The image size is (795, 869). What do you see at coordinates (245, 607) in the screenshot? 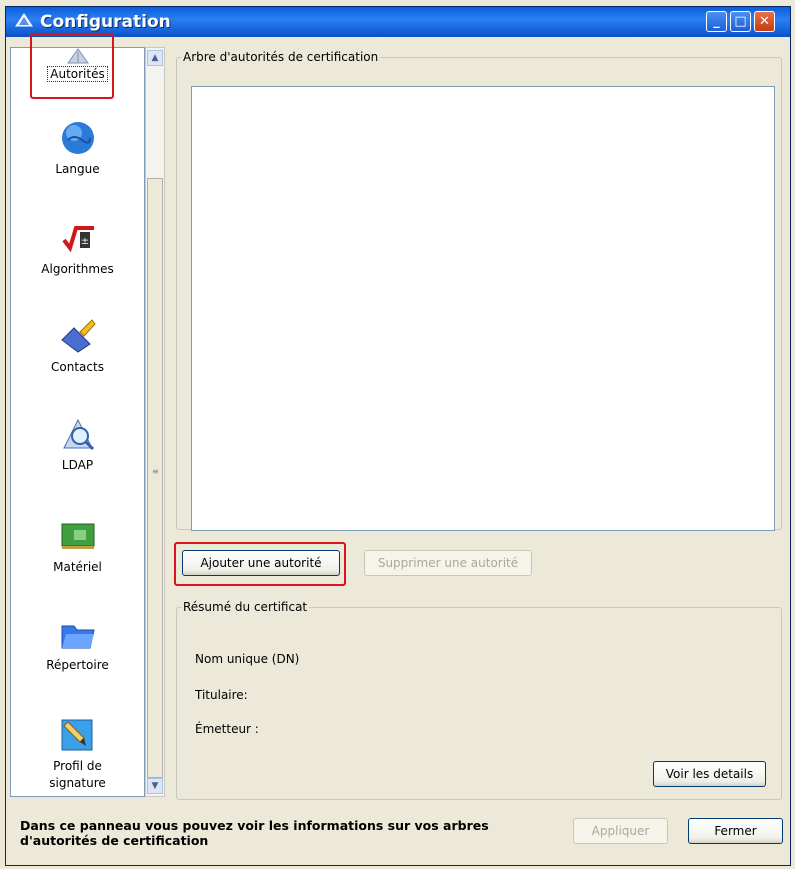
I see `certificate-summary-legend: Résumé du certificat` at bounding box center [245, 607].